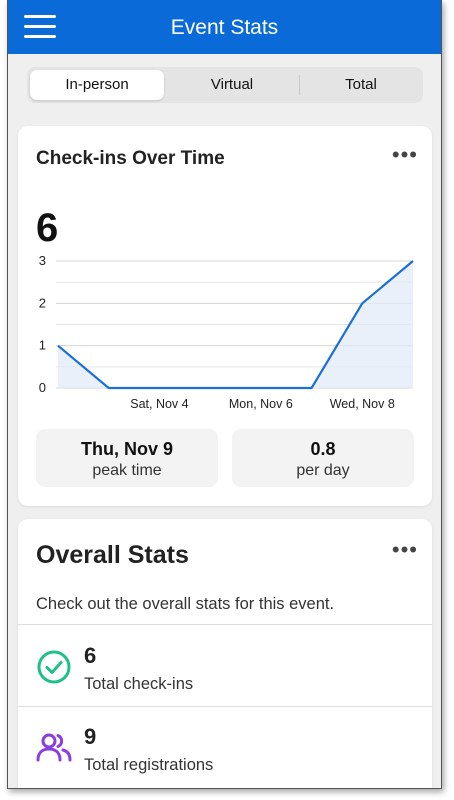 The image size is (454, 800). What do you see at coordinates (362, 404) in the screenshot?
I see `x-tick-label: Wed, Nov 8` at bounding box center [362, 404].